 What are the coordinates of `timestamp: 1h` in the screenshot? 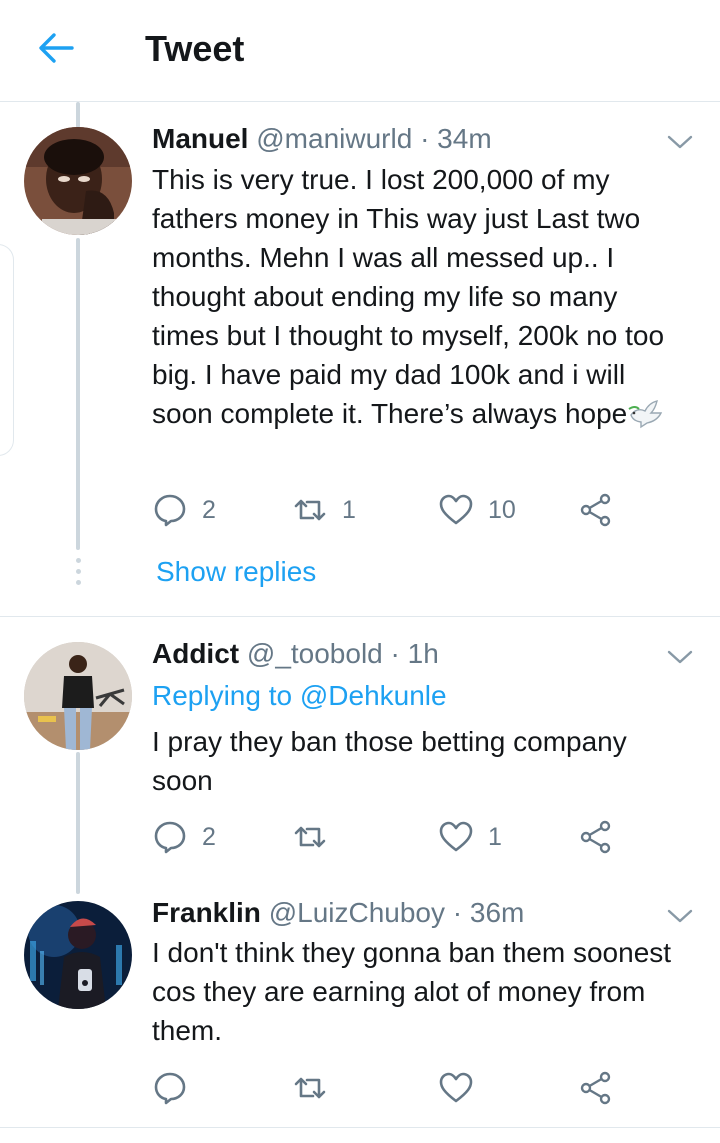 It's located at (423, 653).